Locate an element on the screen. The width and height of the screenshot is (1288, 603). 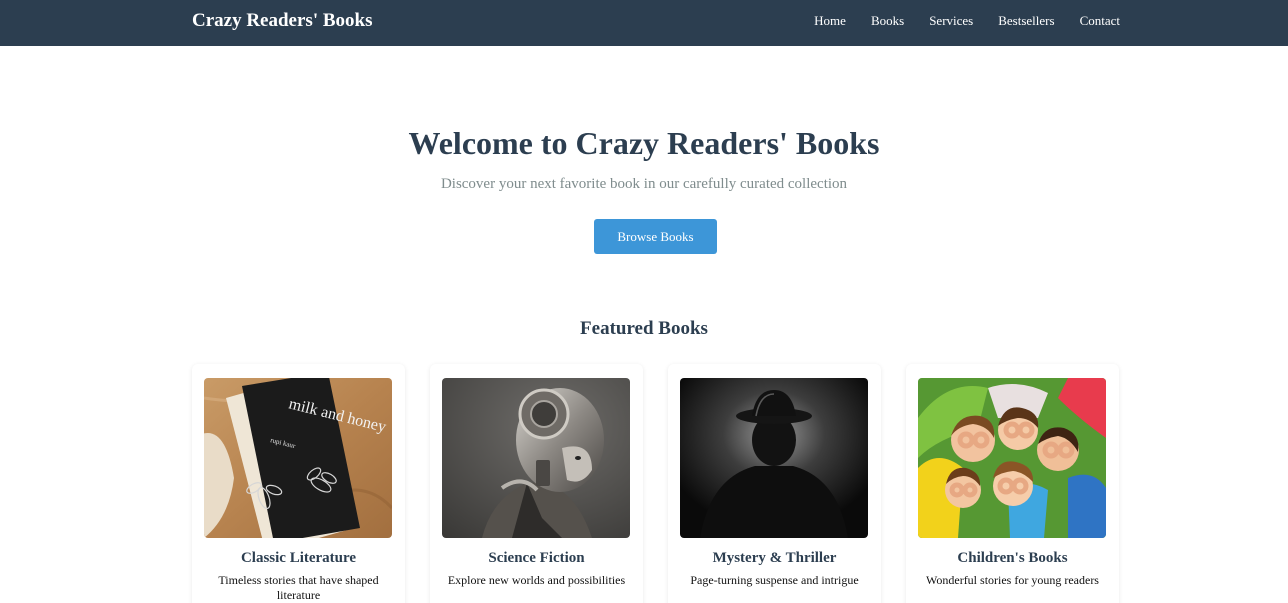
card-description: Wonderful stories for young readers is located at coordinates (1012, 580).